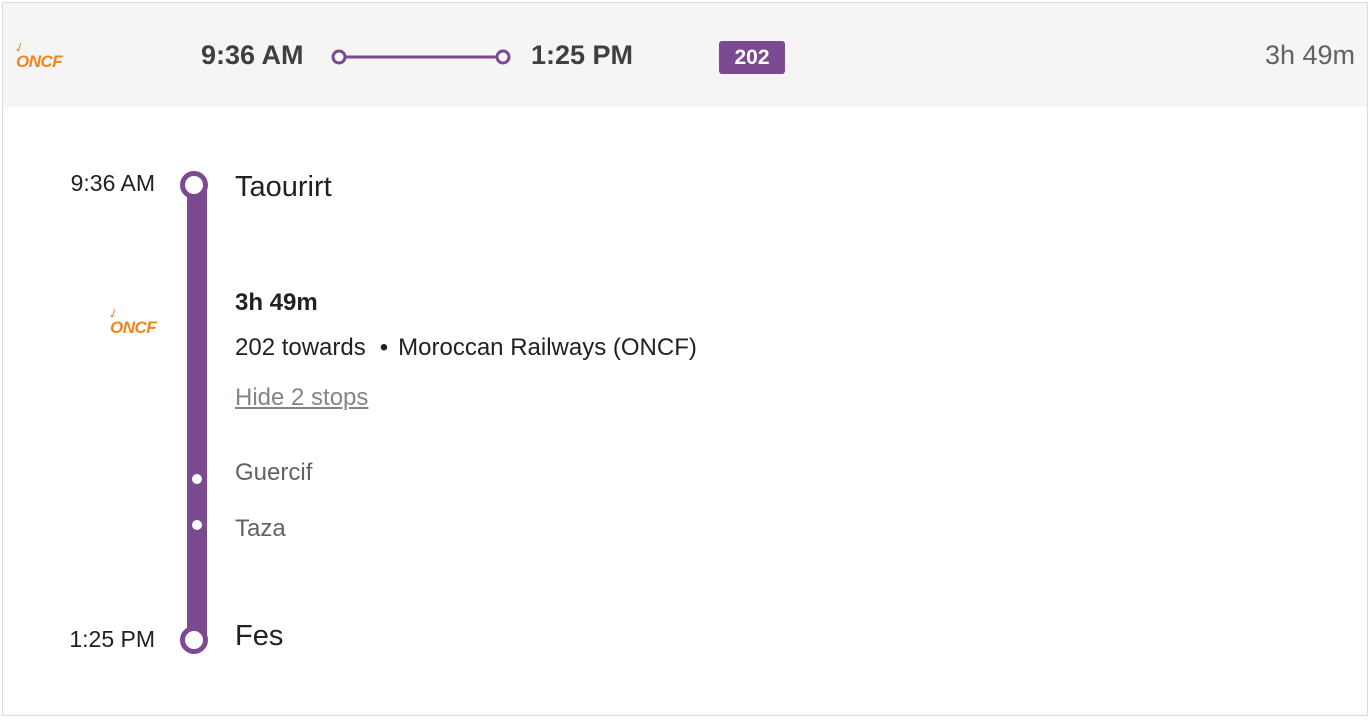 The image size is (1372, 720). I want to click on segment-oncf-logo: ✓ ONCF, so click(131, 321).